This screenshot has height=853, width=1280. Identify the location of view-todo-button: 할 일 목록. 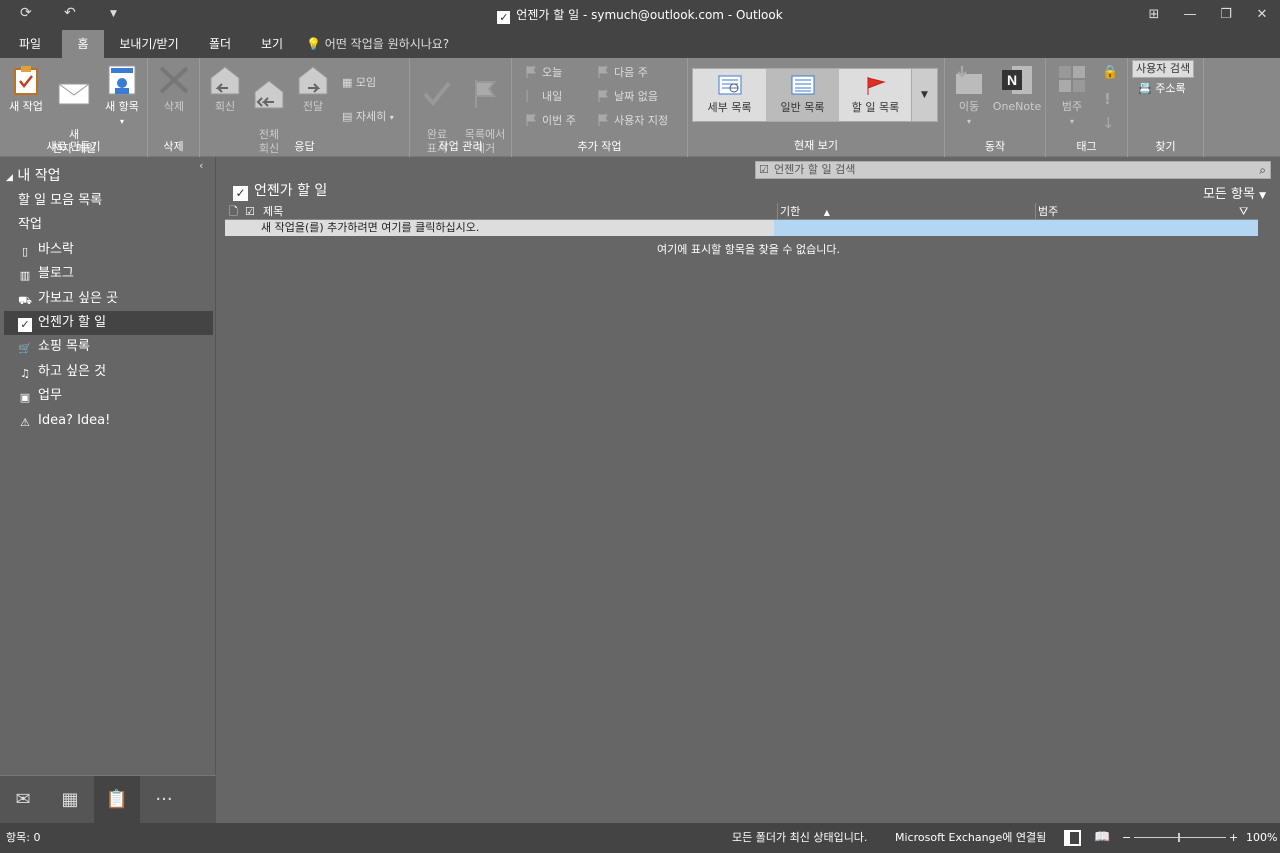
(875, 95).